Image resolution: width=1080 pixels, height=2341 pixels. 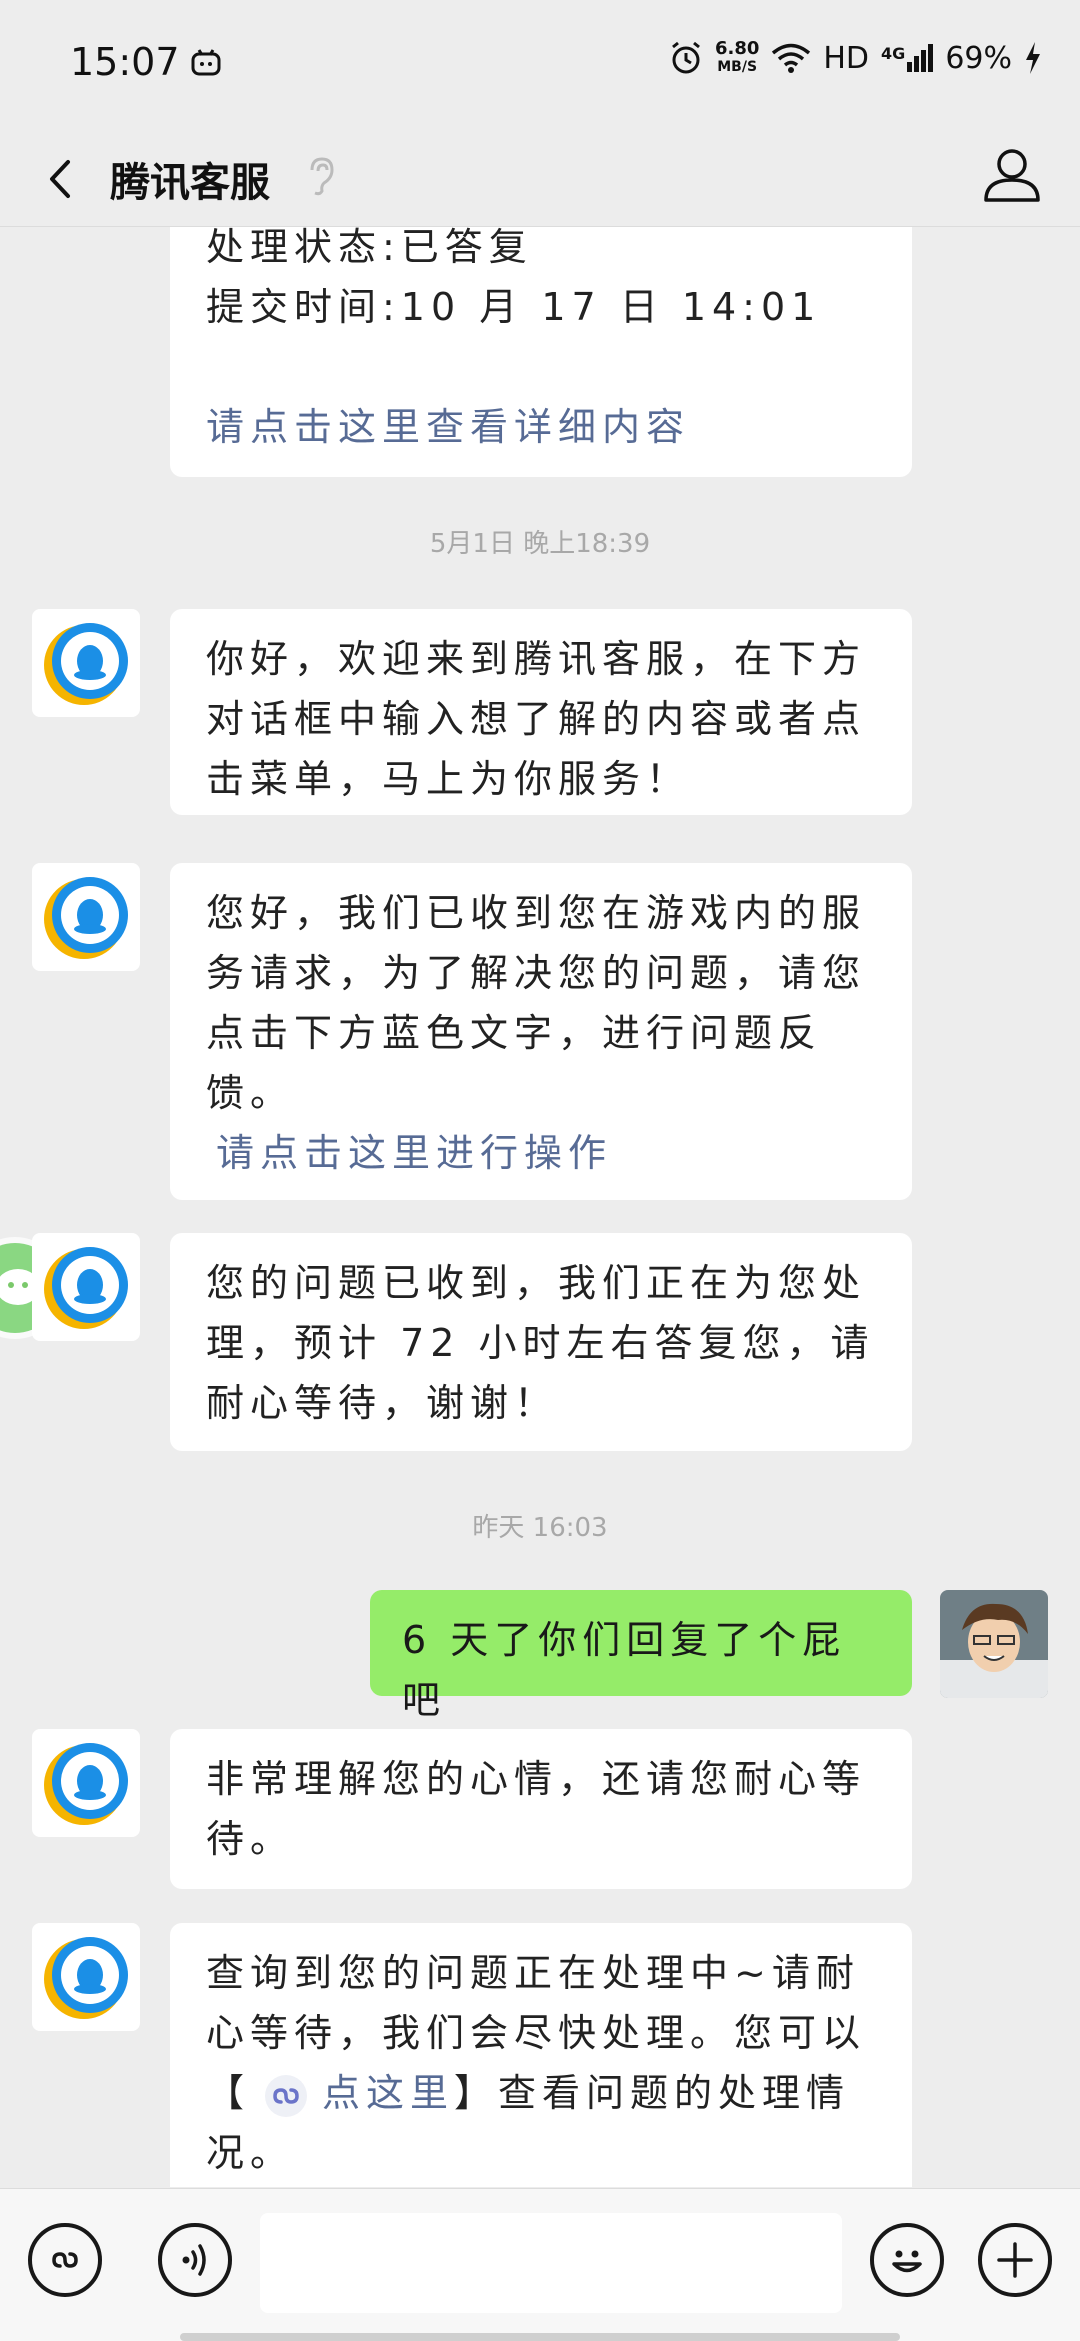 What do you see at coordinates (514, 307) in the screenshot?
I see `submit-time-line: 提交时间:10 月 17 日 14:01` at bounding box center [514, 307].